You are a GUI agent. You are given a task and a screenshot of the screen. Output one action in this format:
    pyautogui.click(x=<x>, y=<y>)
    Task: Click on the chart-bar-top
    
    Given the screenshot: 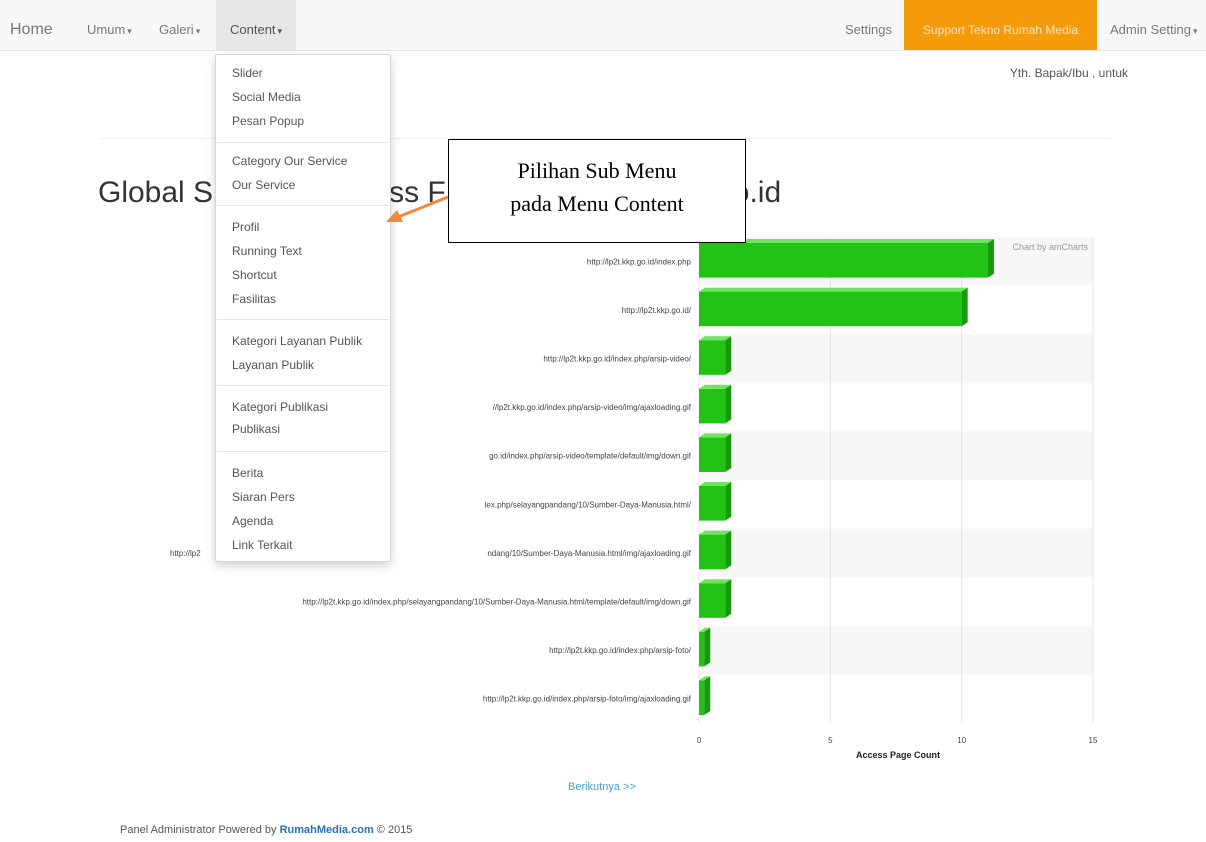 What is the action you would take?
    pyautogui.click(x=833, y=289)
    